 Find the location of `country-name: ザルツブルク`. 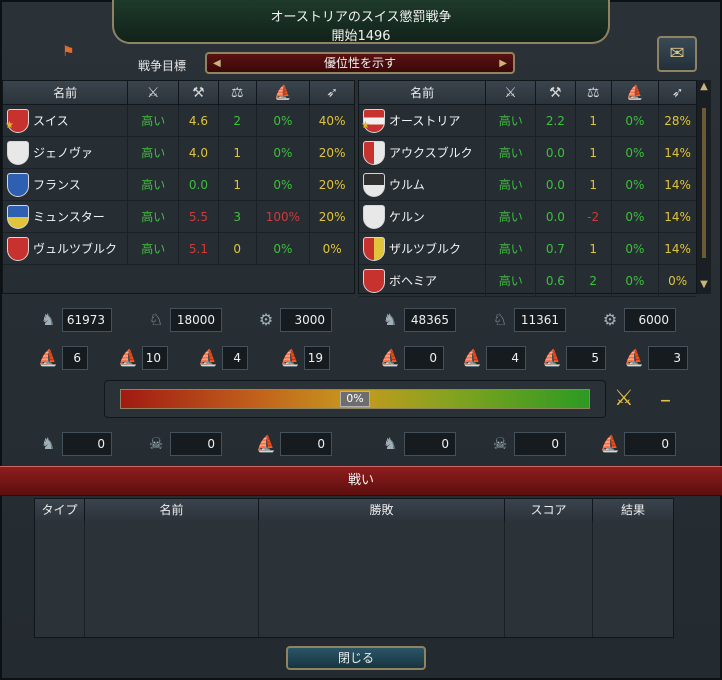

country-name: ザルツブルク is located at coordinates (425, 249).